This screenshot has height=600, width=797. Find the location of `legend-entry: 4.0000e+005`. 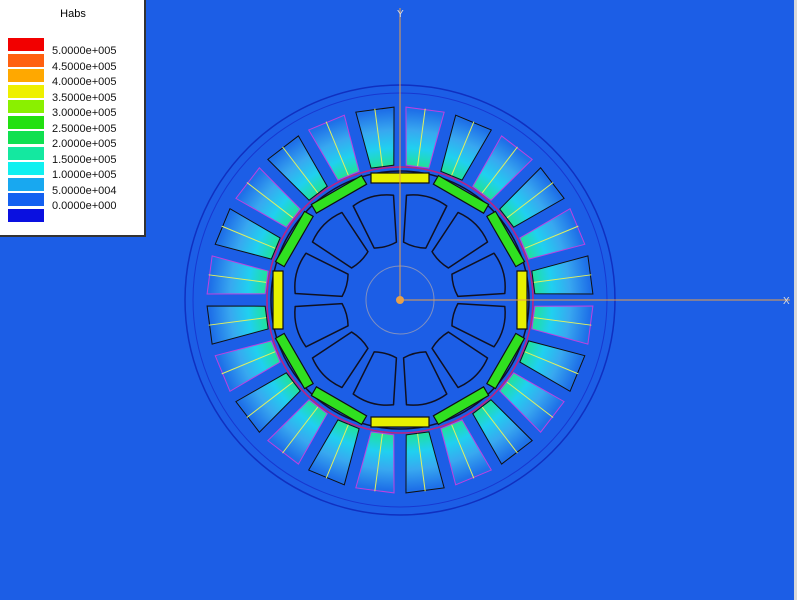

legend-entry: 4.0000e+005 is located at coordinates (78, 78).